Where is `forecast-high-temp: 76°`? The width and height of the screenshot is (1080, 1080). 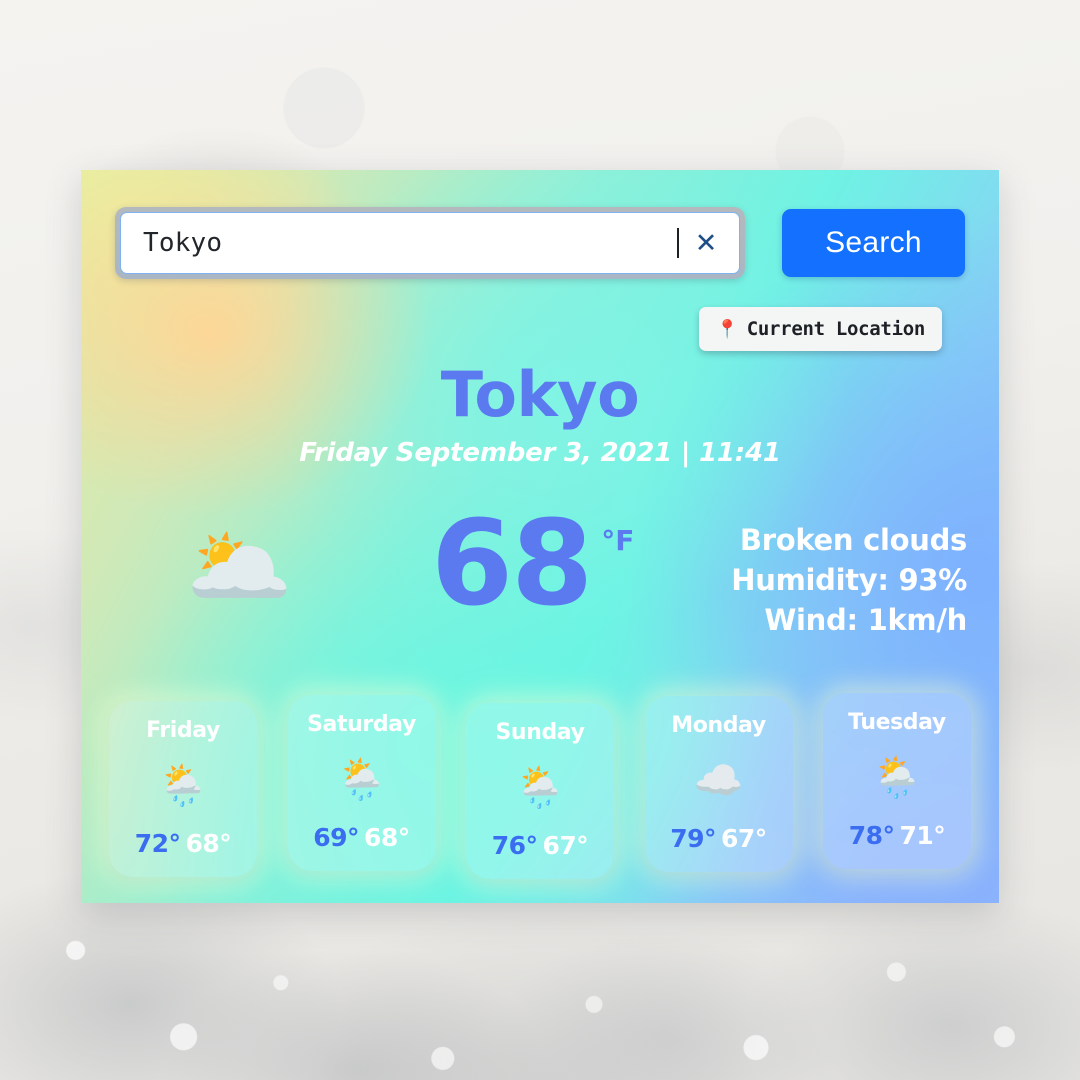
forecast-high-temp: 76° is located at coordinates (514, 845).